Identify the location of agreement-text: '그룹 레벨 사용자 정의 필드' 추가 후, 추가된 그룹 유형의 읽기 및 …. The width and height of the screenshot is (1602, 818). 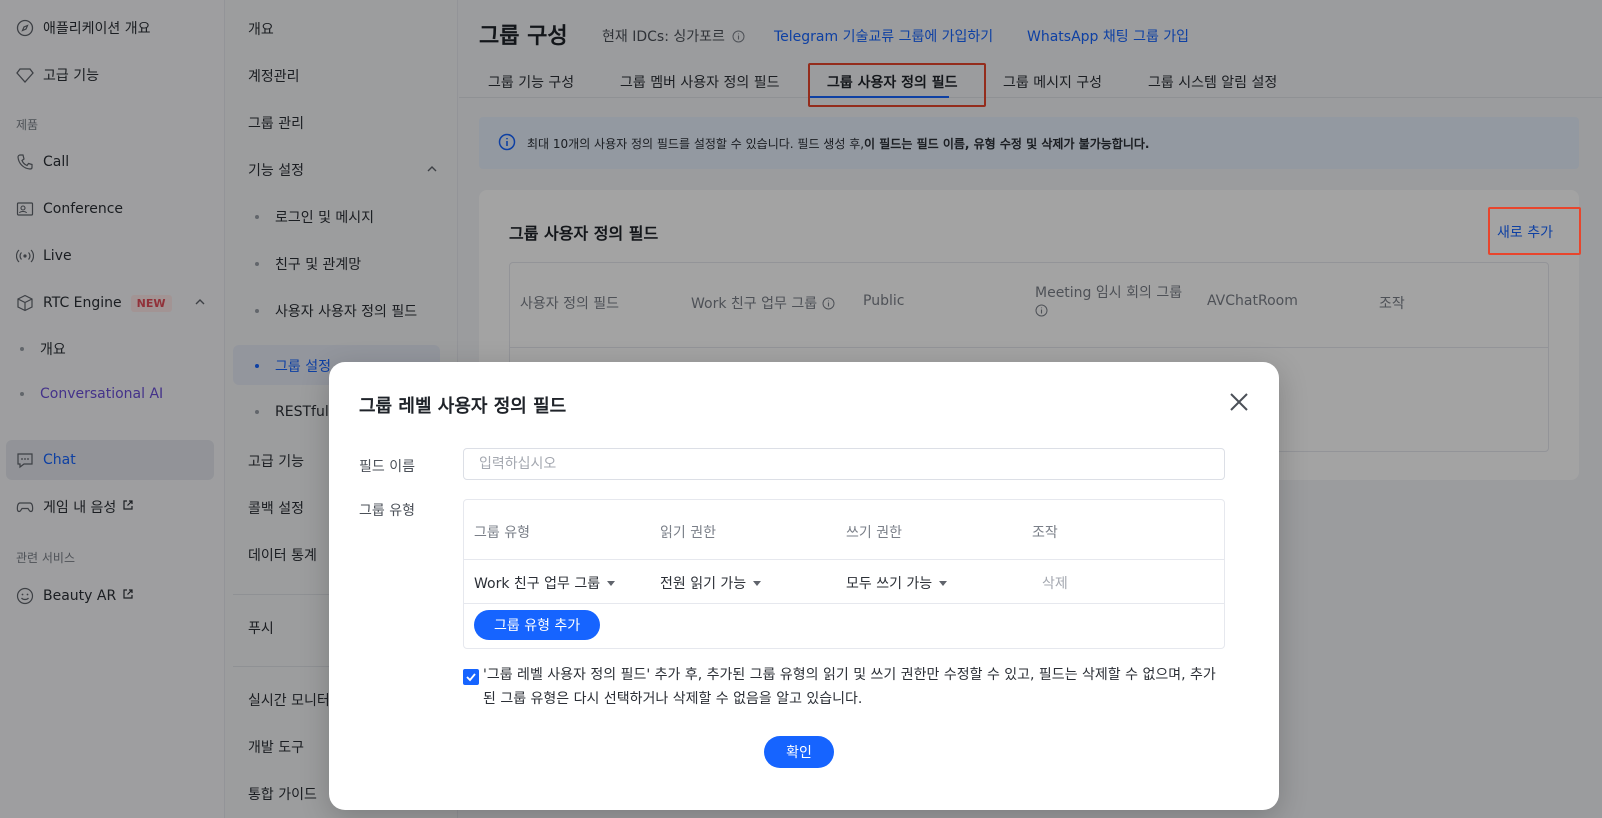
(849, 687).